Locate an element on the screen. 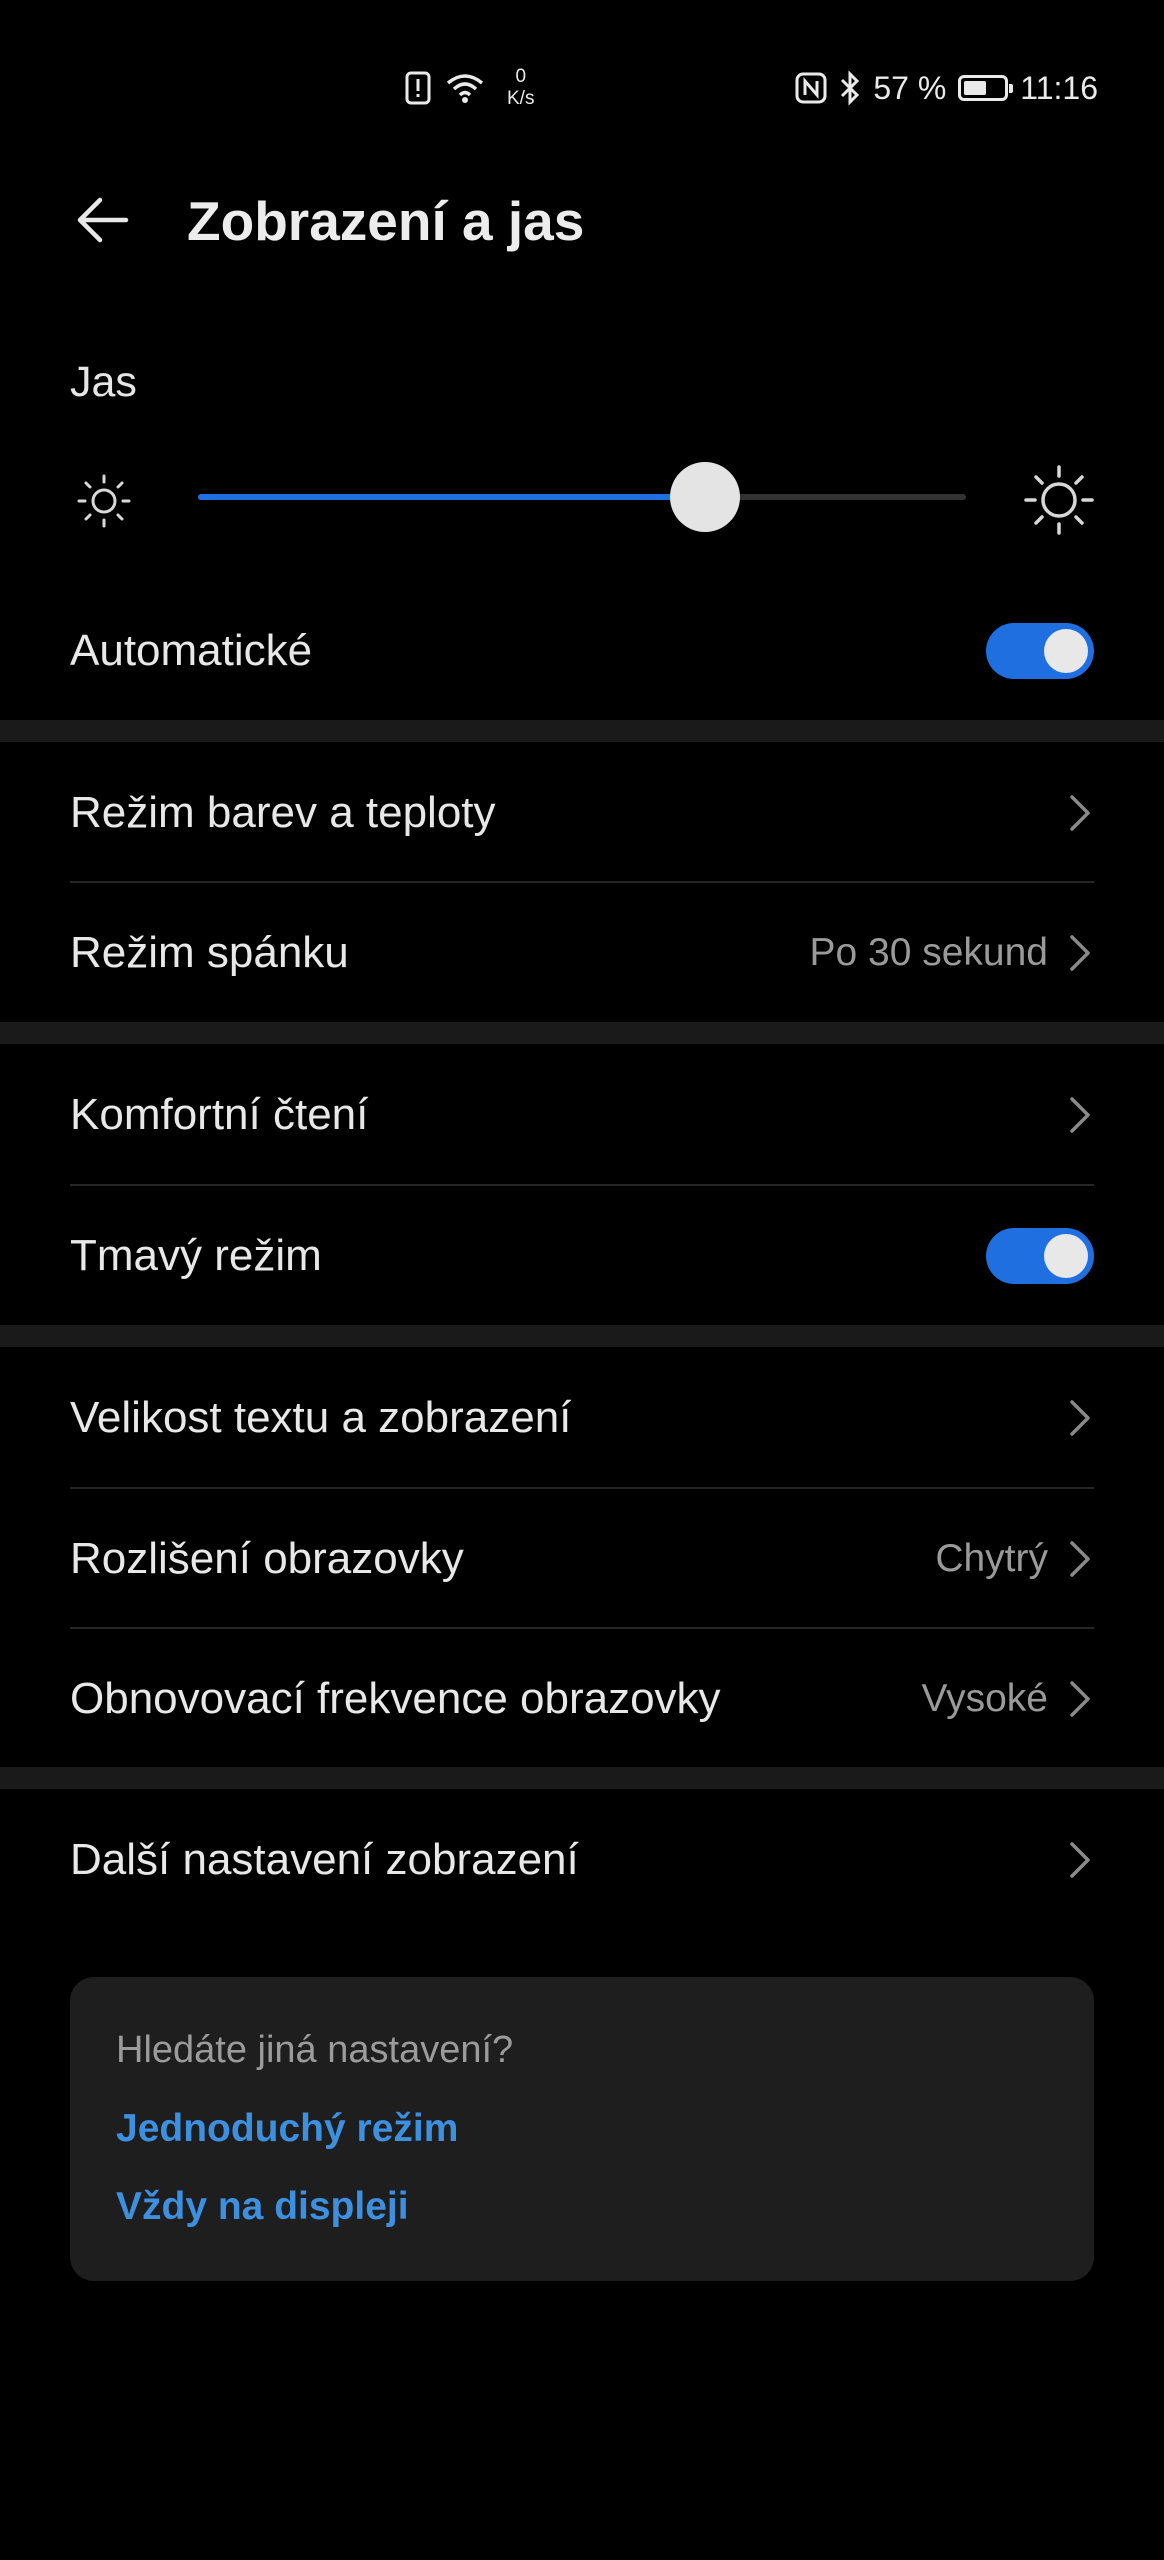  status-right-icons: 57 % 11:16 is located at coordinates (946, 88).